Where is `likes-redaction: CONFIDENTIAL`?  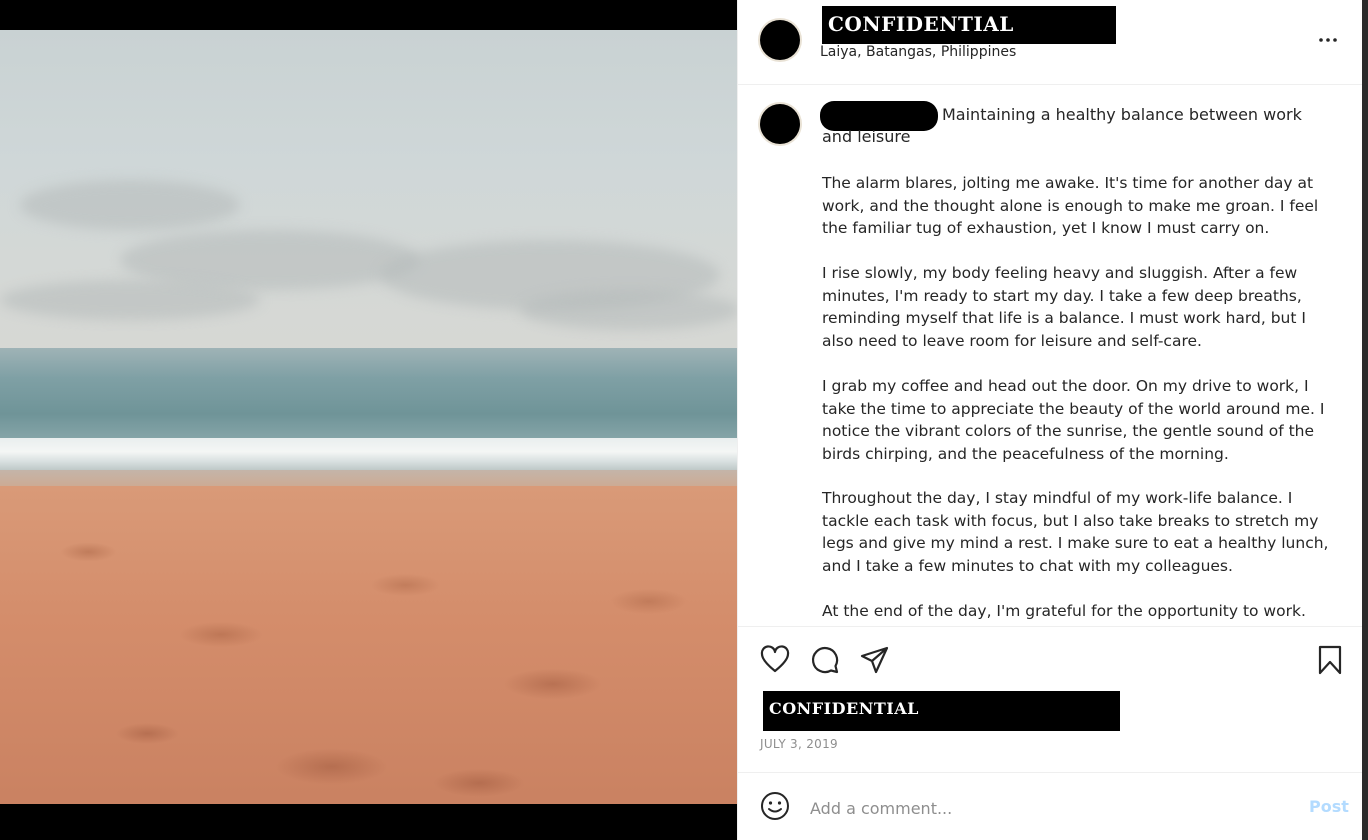
likes-redaction: CONFIDENTIAL is located at coordinates (941, 711).